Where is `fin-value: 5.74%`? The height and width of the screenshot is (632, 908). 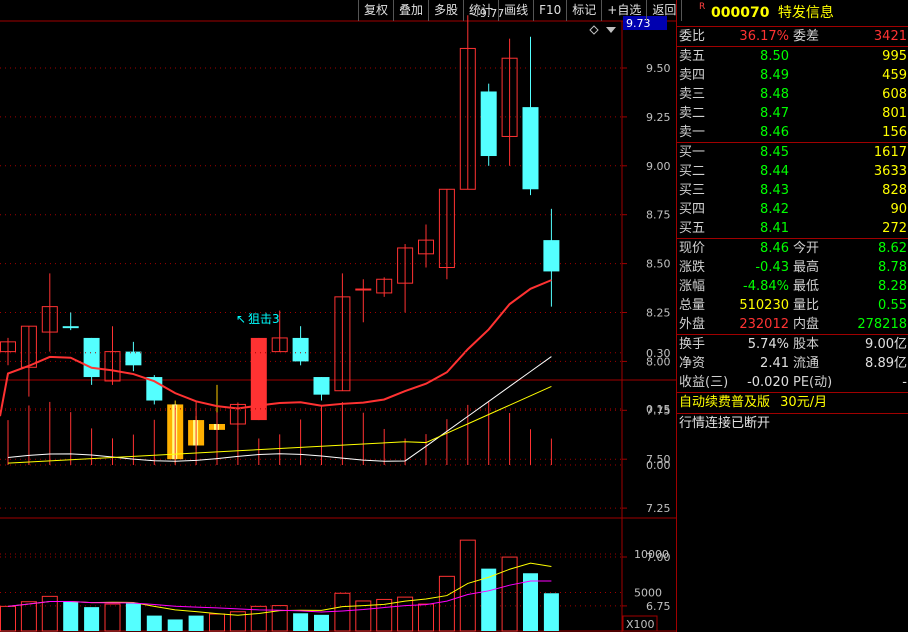 fin-value: 5.74% is located at coordinates (768, 344).